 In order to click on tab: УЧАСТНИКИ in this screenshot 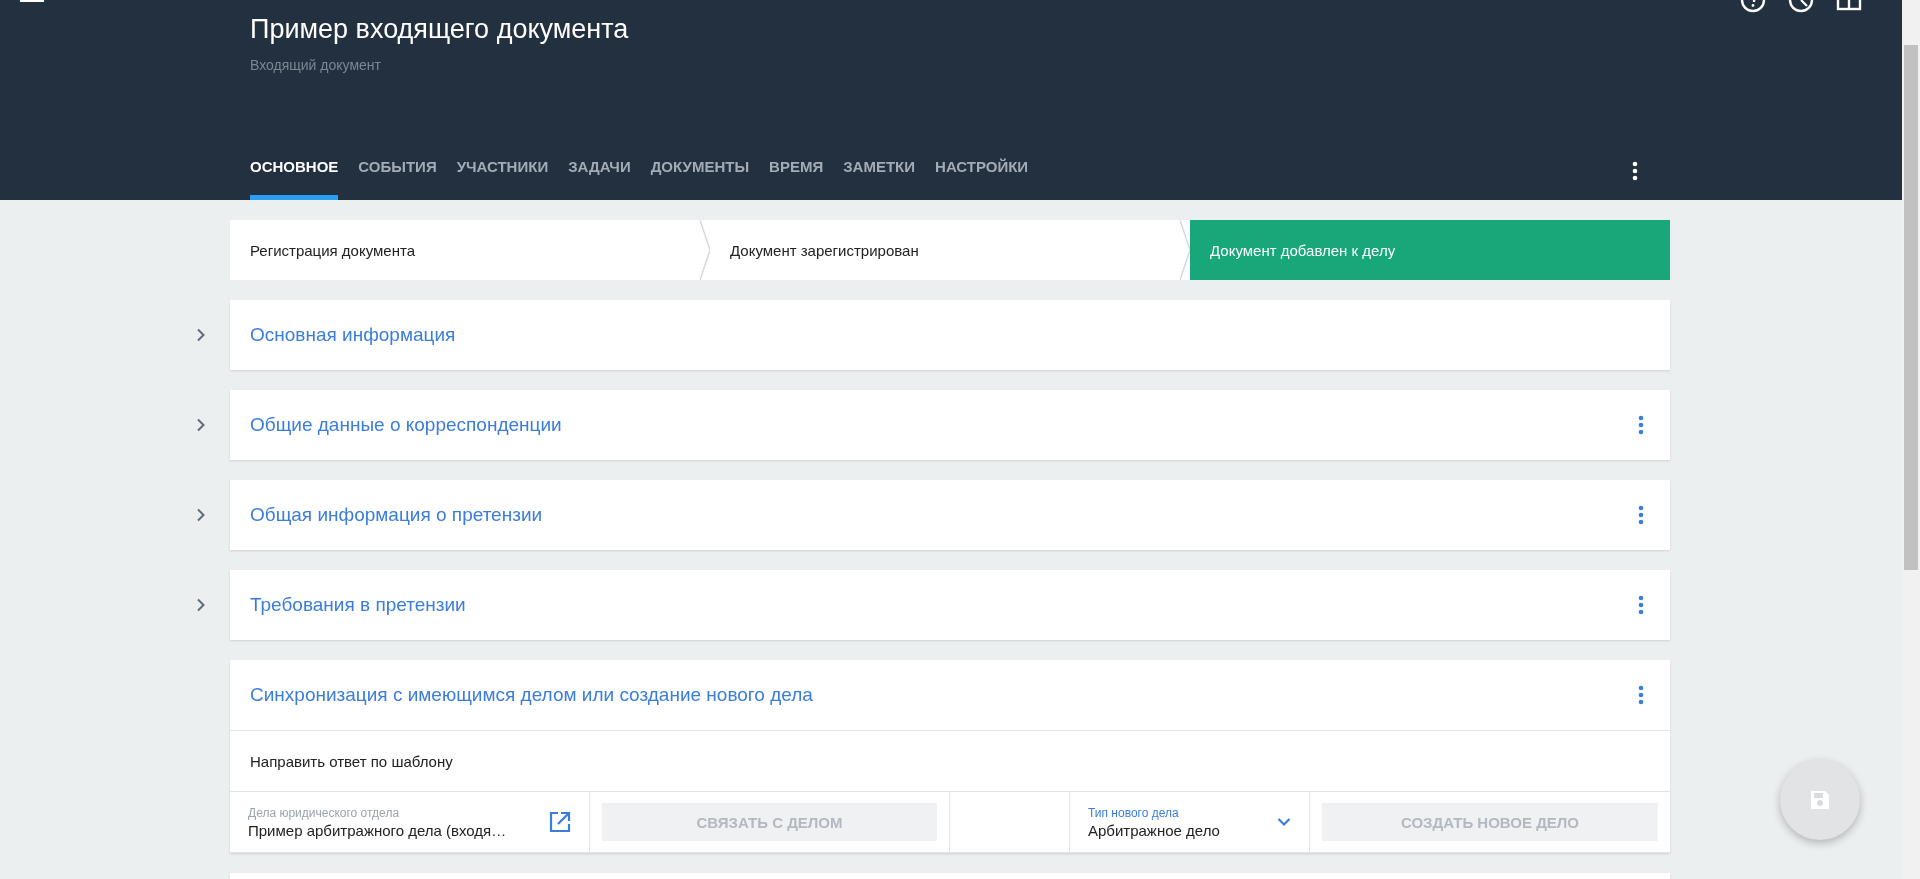, I will do `click(502, 171)`.